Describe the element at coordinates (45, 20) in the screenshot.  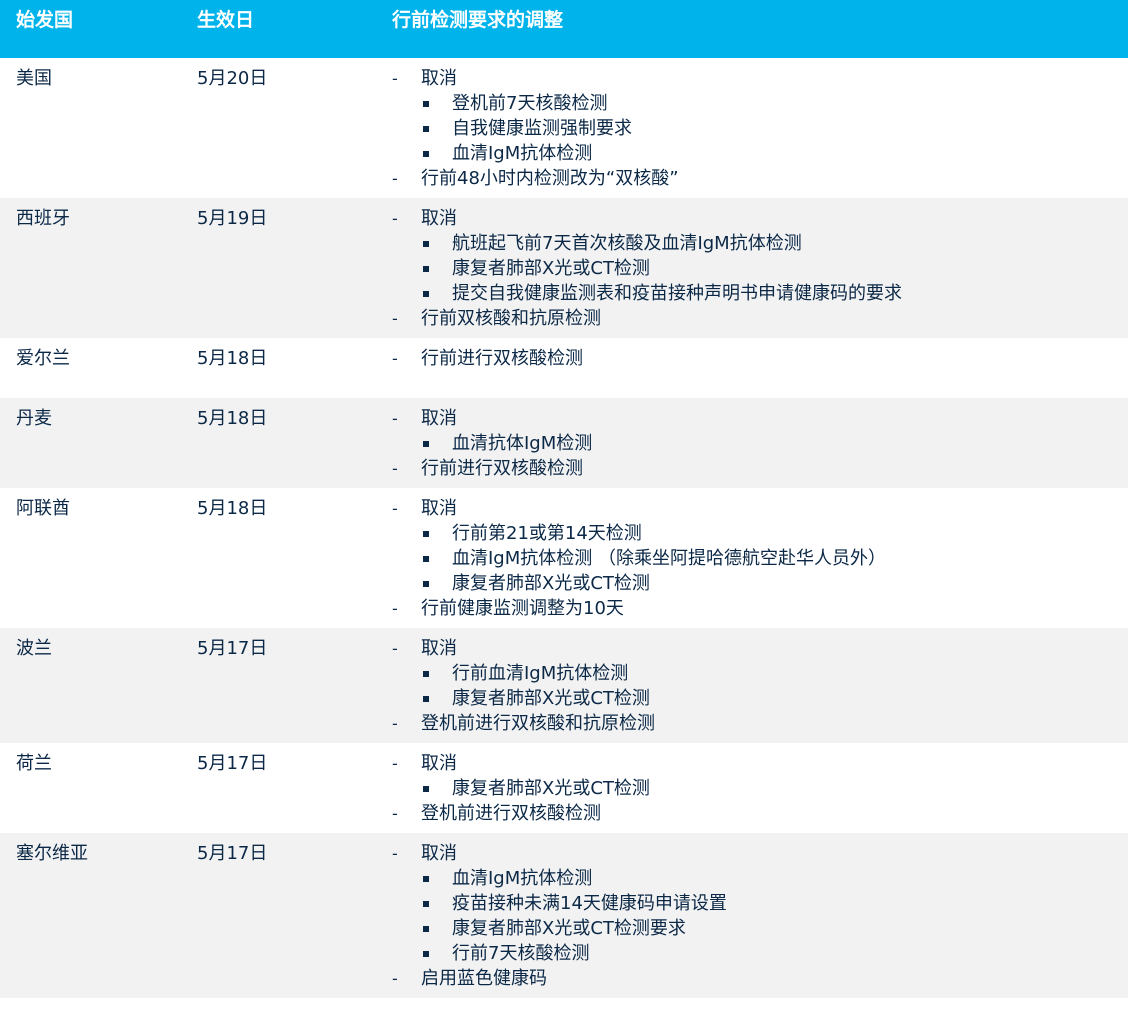
I see `header-country: 始发国` at that location.